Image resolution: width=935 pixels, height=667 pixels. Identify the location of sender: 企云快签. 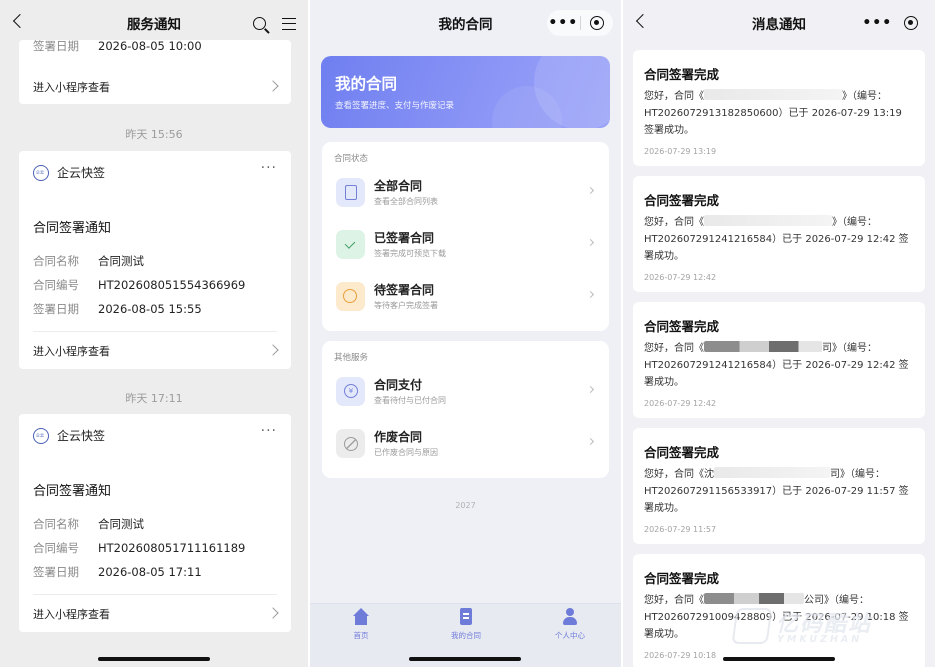
(69, 435).